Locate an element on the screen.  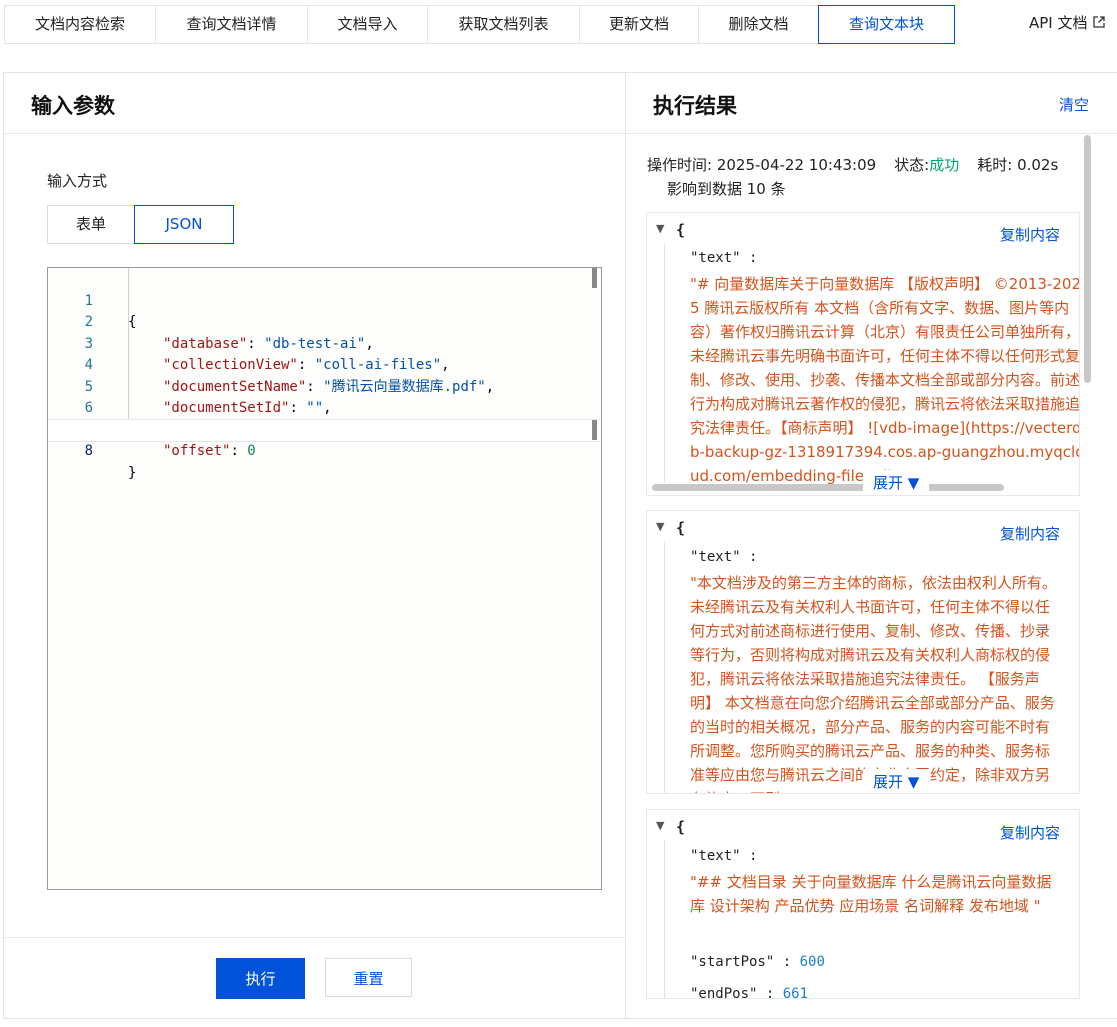
code-close-brace: } is located at coordinates (132, 472).